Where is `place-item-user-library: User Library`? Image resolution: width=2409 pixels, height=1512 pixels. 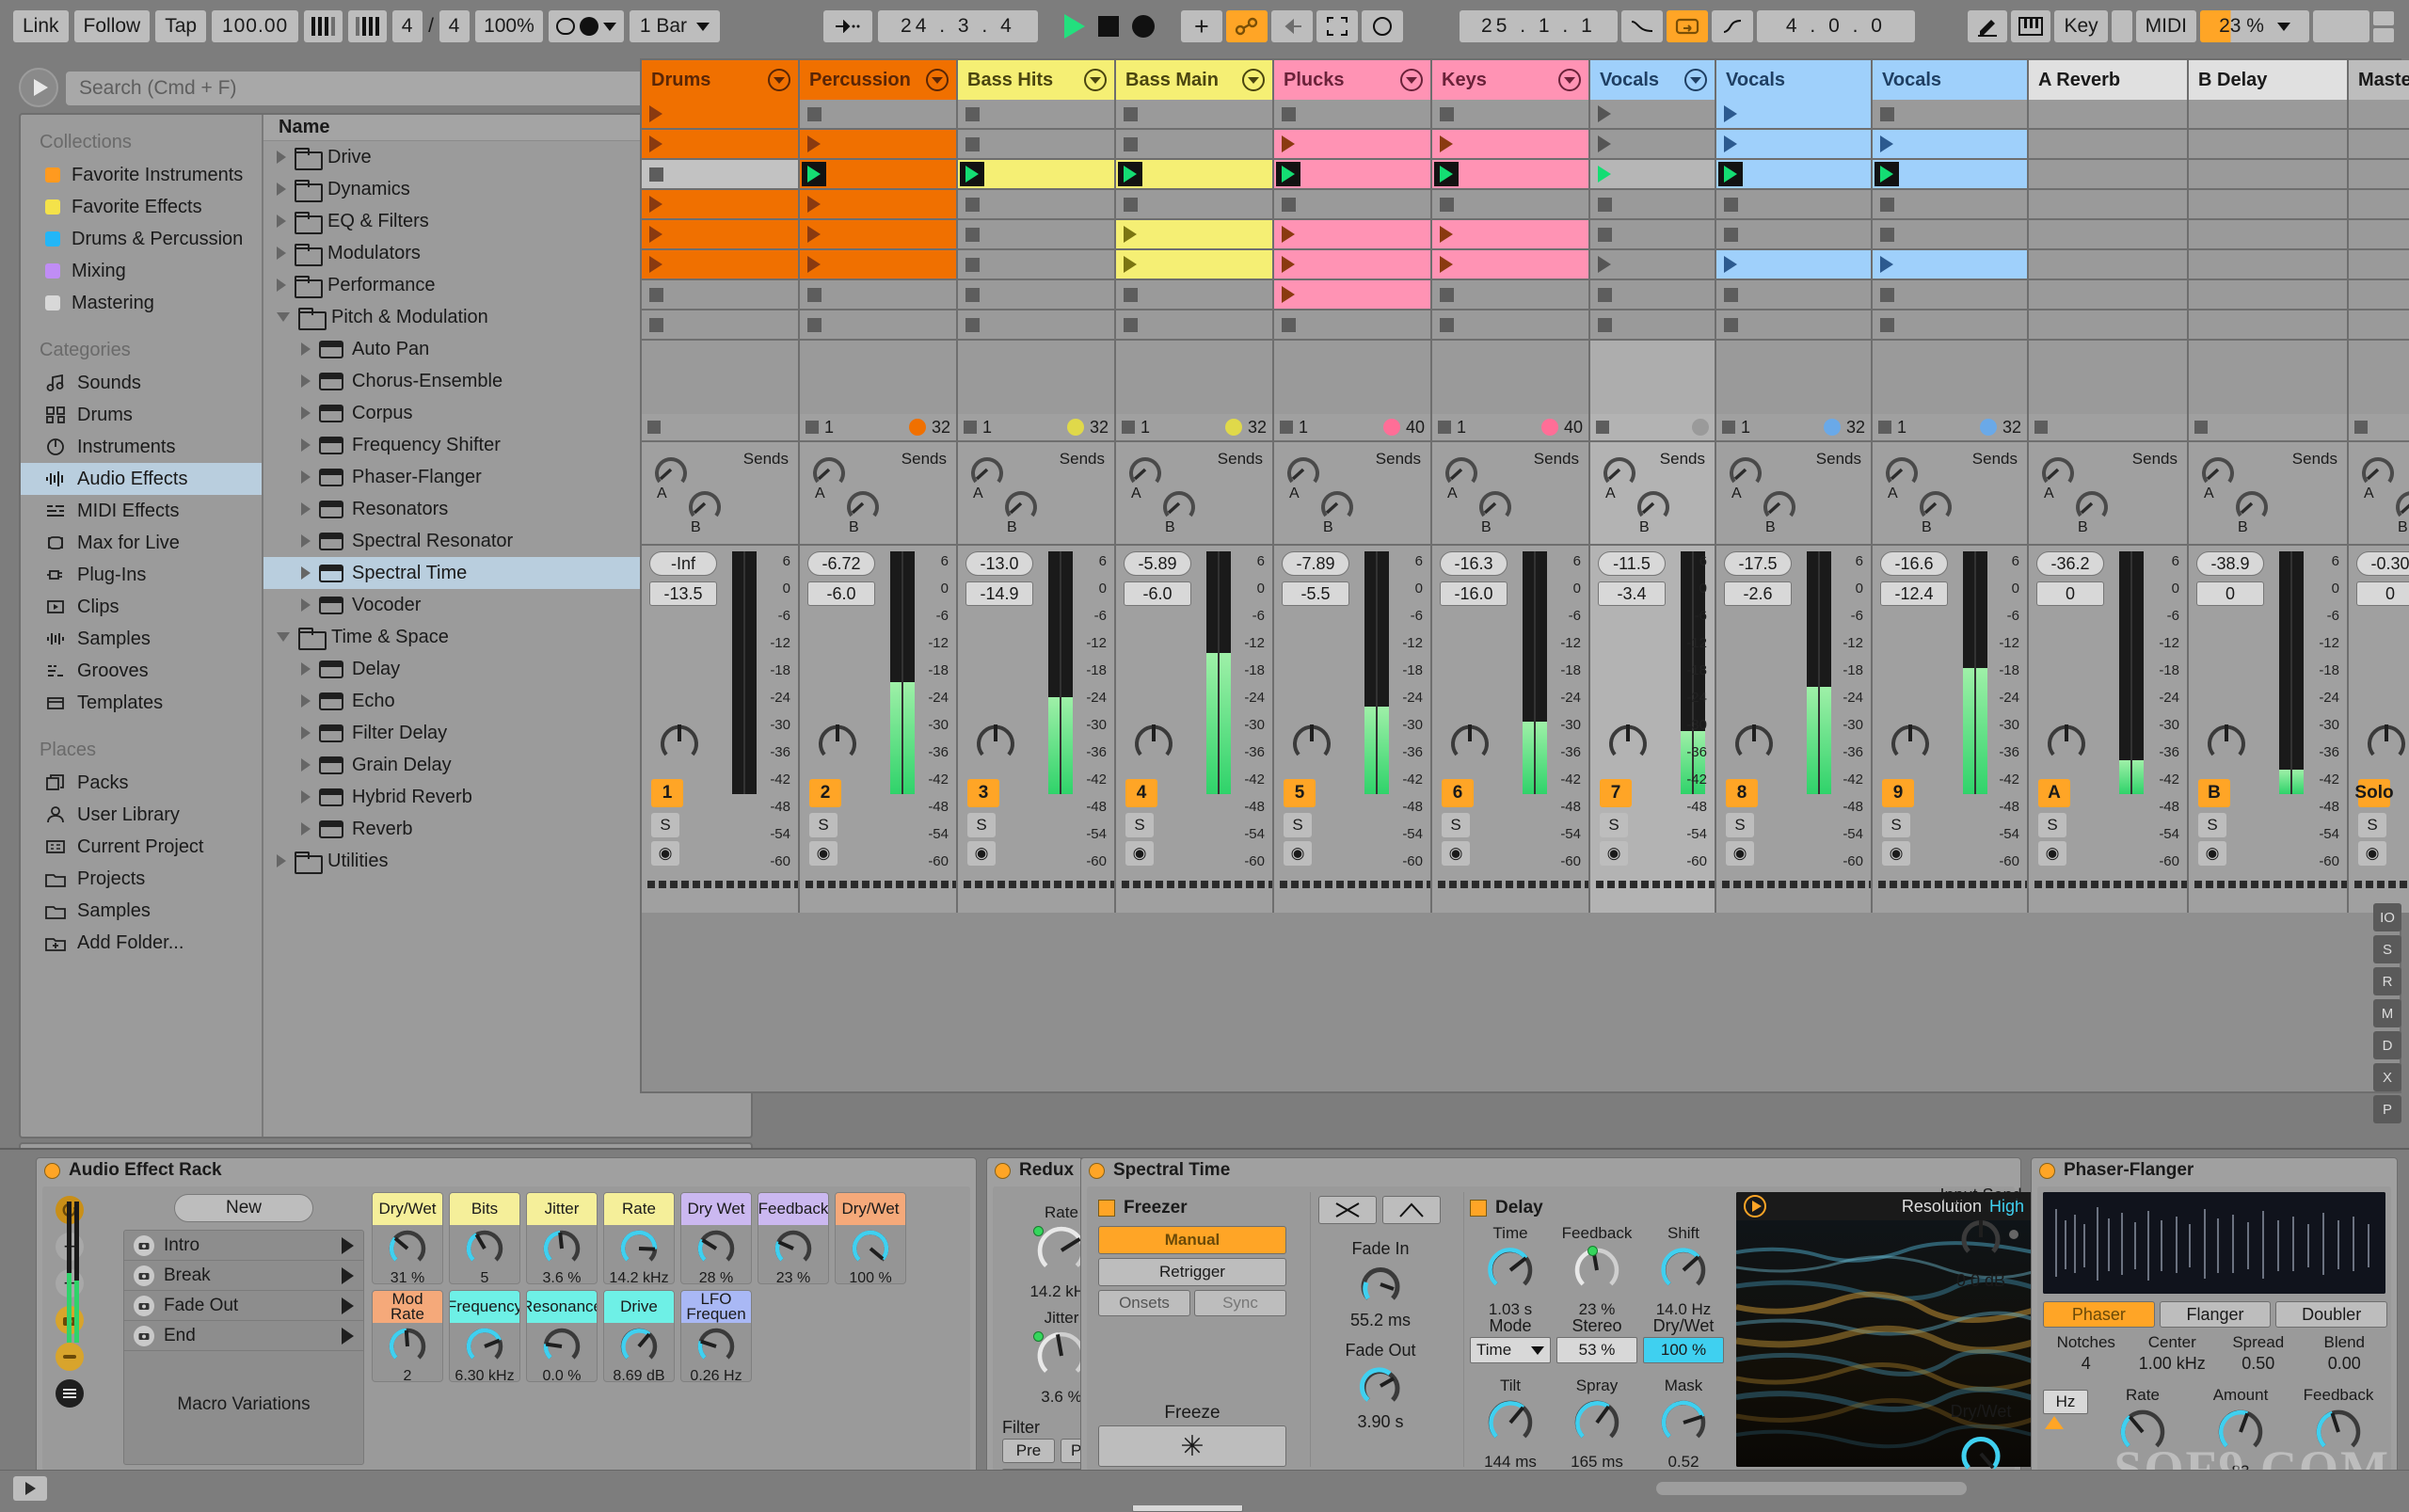
place-item-user-library: User Library is located at coordinates (142, 815).